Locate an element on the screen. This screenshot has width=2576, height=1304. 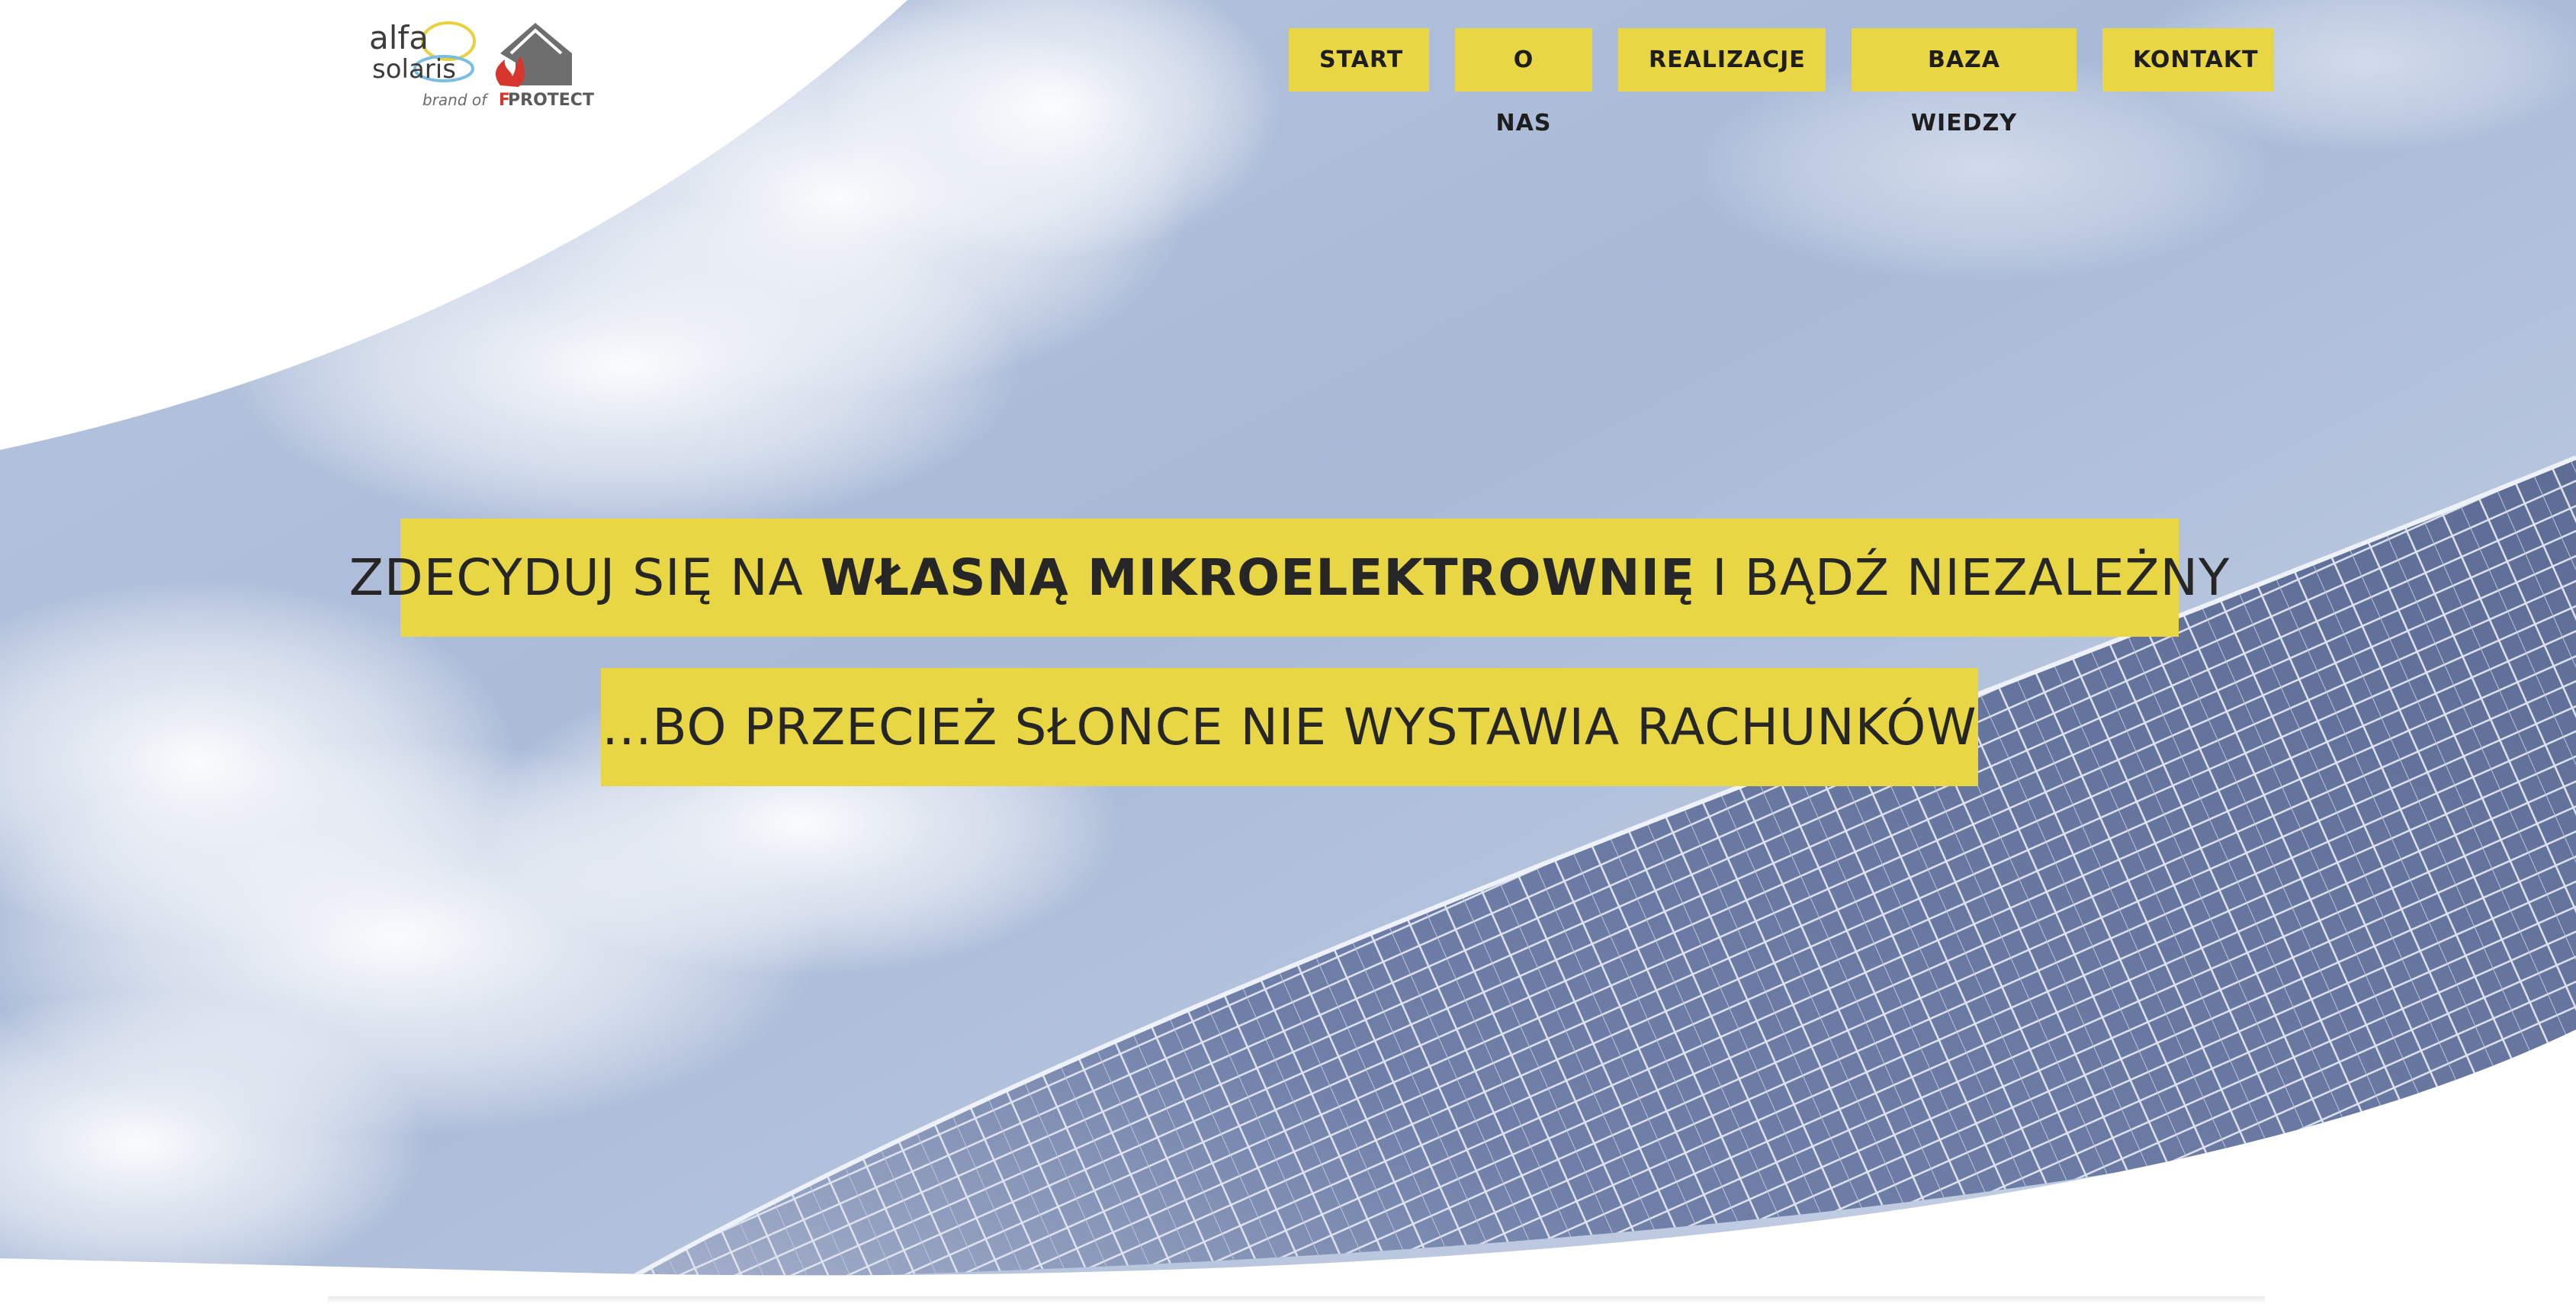
alfa-solaris-logo-icon: alfa solaris brand of F PROTECT is located at coordinates (481, 65).